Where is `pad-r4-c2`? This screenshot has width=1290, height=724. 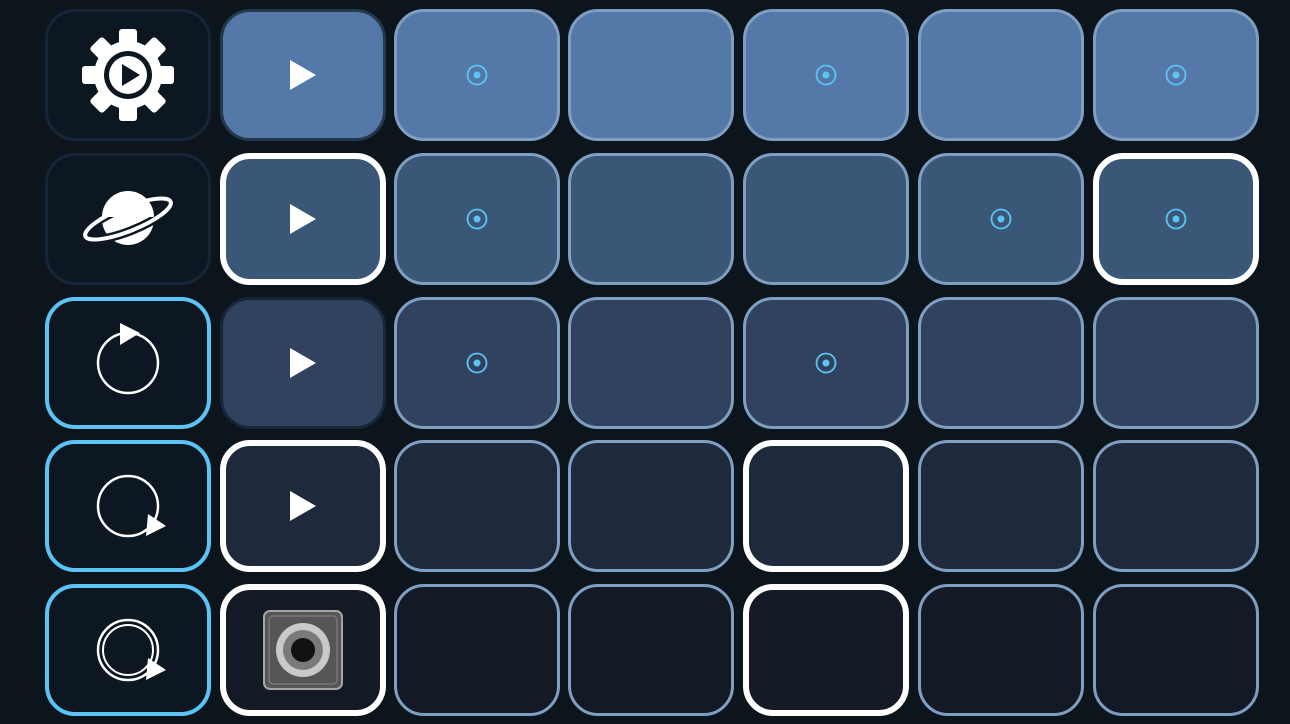 pad-r4-c2 is located at coordinates (651, 506).